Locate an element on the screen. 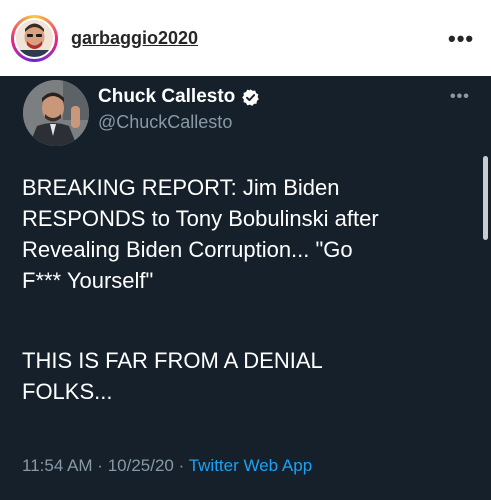 The height and width of the screenshot is (500, 491). tweet-author-avatar is located at coordinates (56, 113).